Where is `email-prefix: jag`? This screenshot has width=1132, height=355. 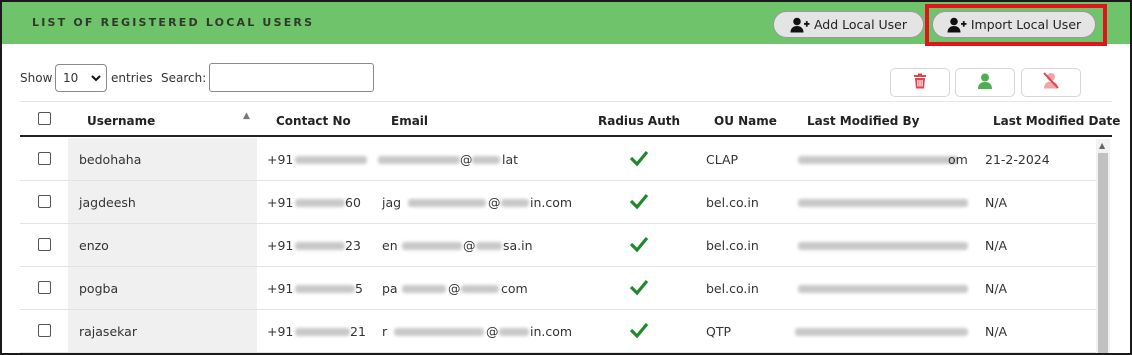
email-prefix: jag is located at coordinates (392, 202).